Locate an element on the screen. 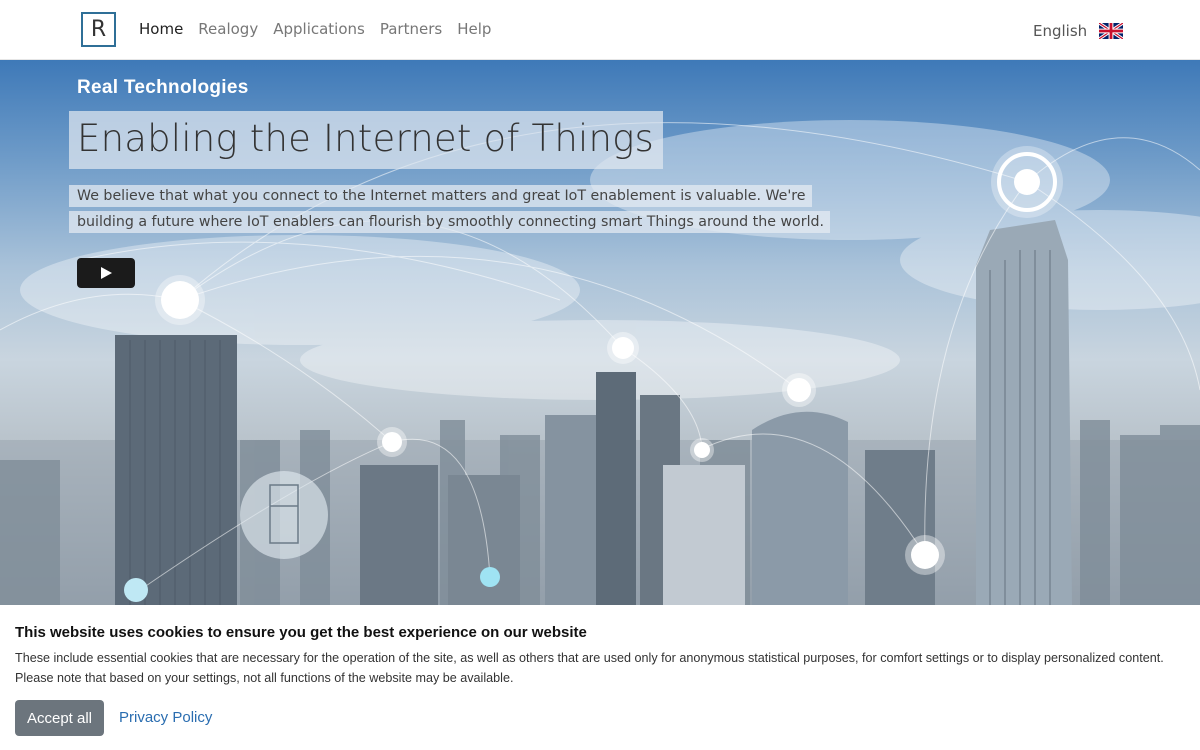 The image size is (1200, 750). language-label: English is located at coordinates (1060, 31).